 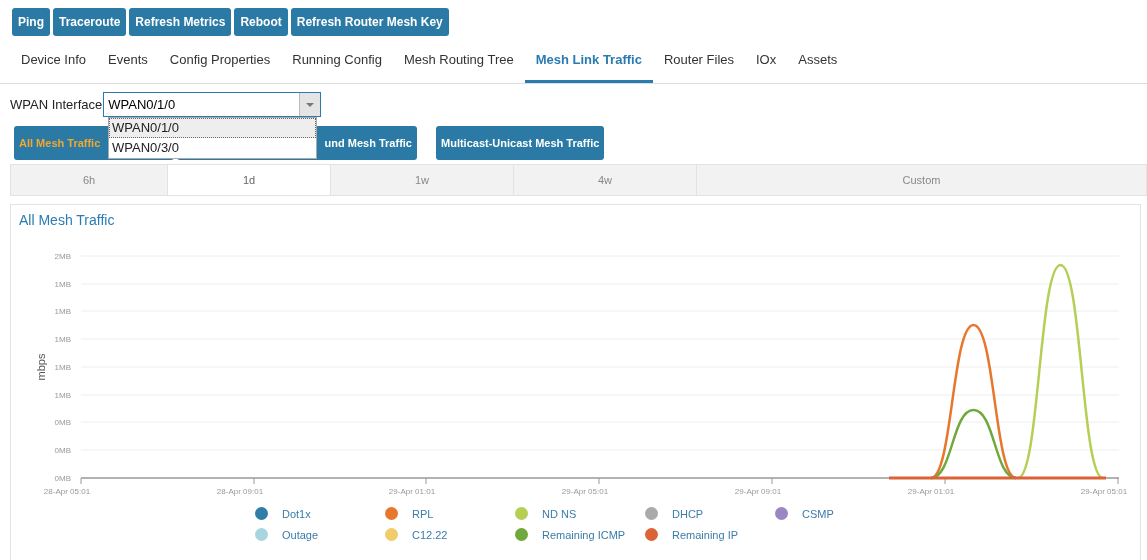 What do you see at coordinates (41, 367) in the screenshot?
I see `y-axis-label: mbps` at bounding box center [41, 367].